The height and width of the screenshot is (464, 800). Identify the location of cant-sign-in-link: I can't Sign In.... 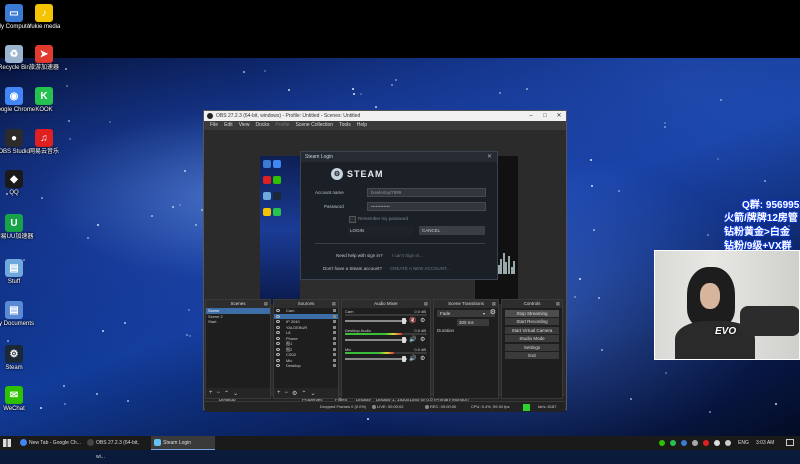
(407, 255).